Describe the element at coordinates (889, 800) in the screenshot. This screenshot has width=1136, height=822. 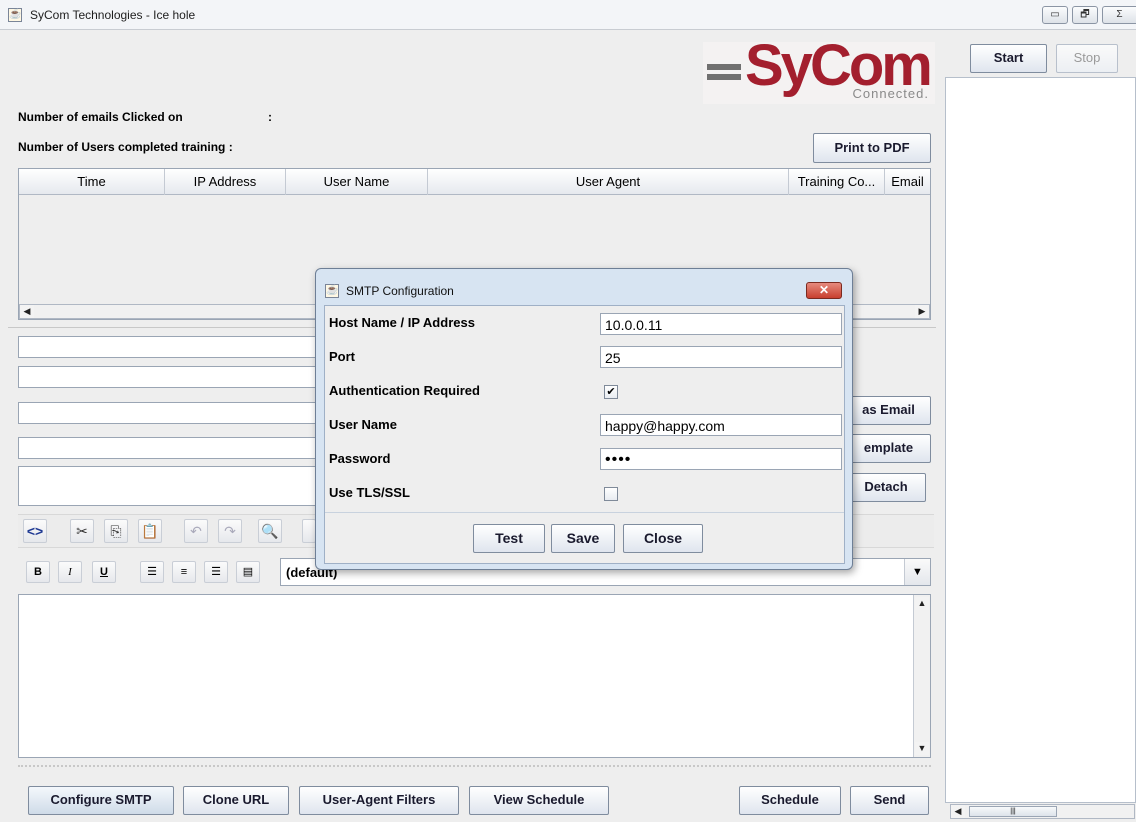
I see `send-button: Send` at that location.